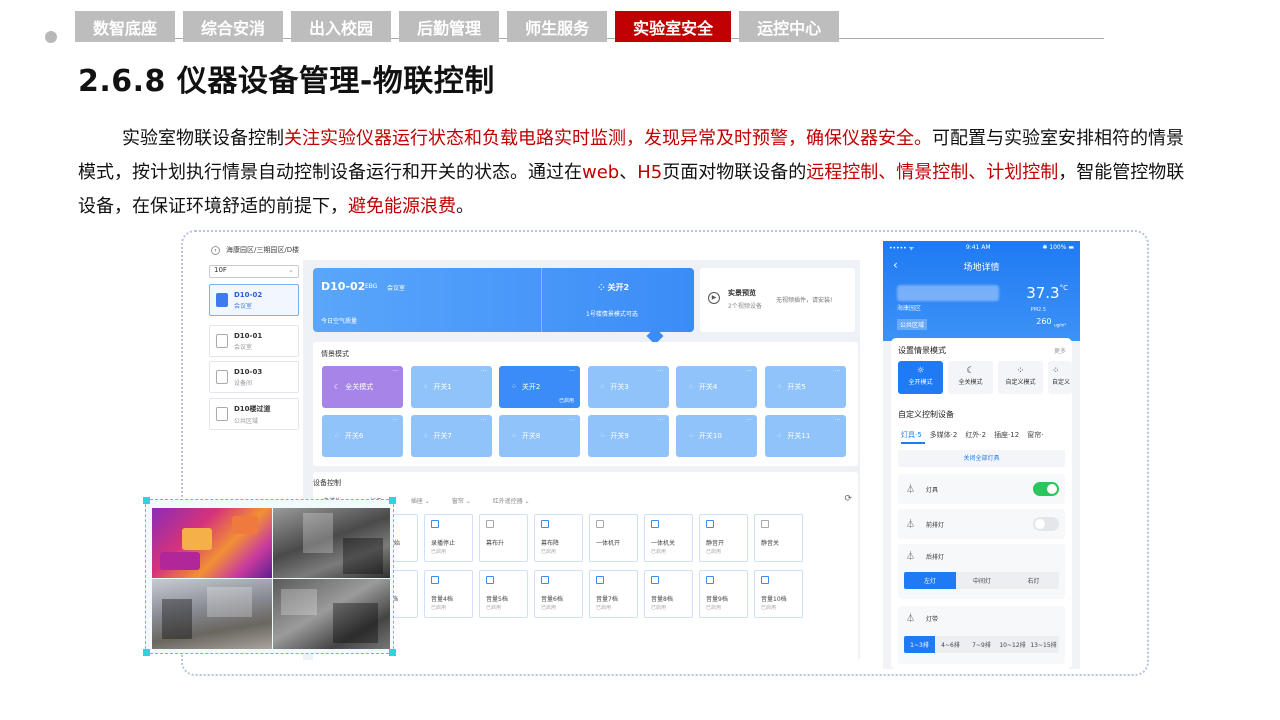 The height and width of the screenshot is (720, 1280). What do you see at coordinates (1043, 644) in the screenshot?
I see `segment-option: 13~15排` at bounding box center [1043, 644].